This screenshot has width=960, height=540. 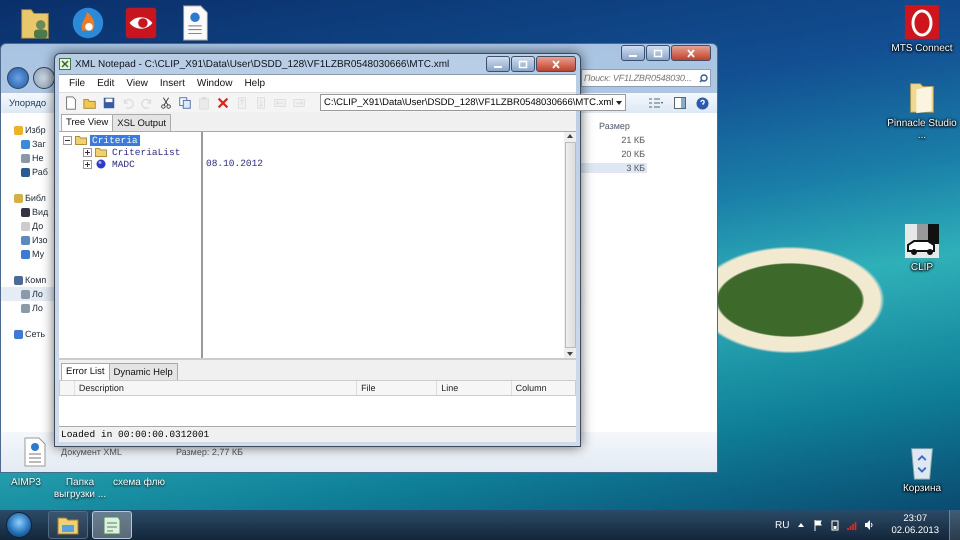 I want to click on search-icon, so click(x=703, y=78).